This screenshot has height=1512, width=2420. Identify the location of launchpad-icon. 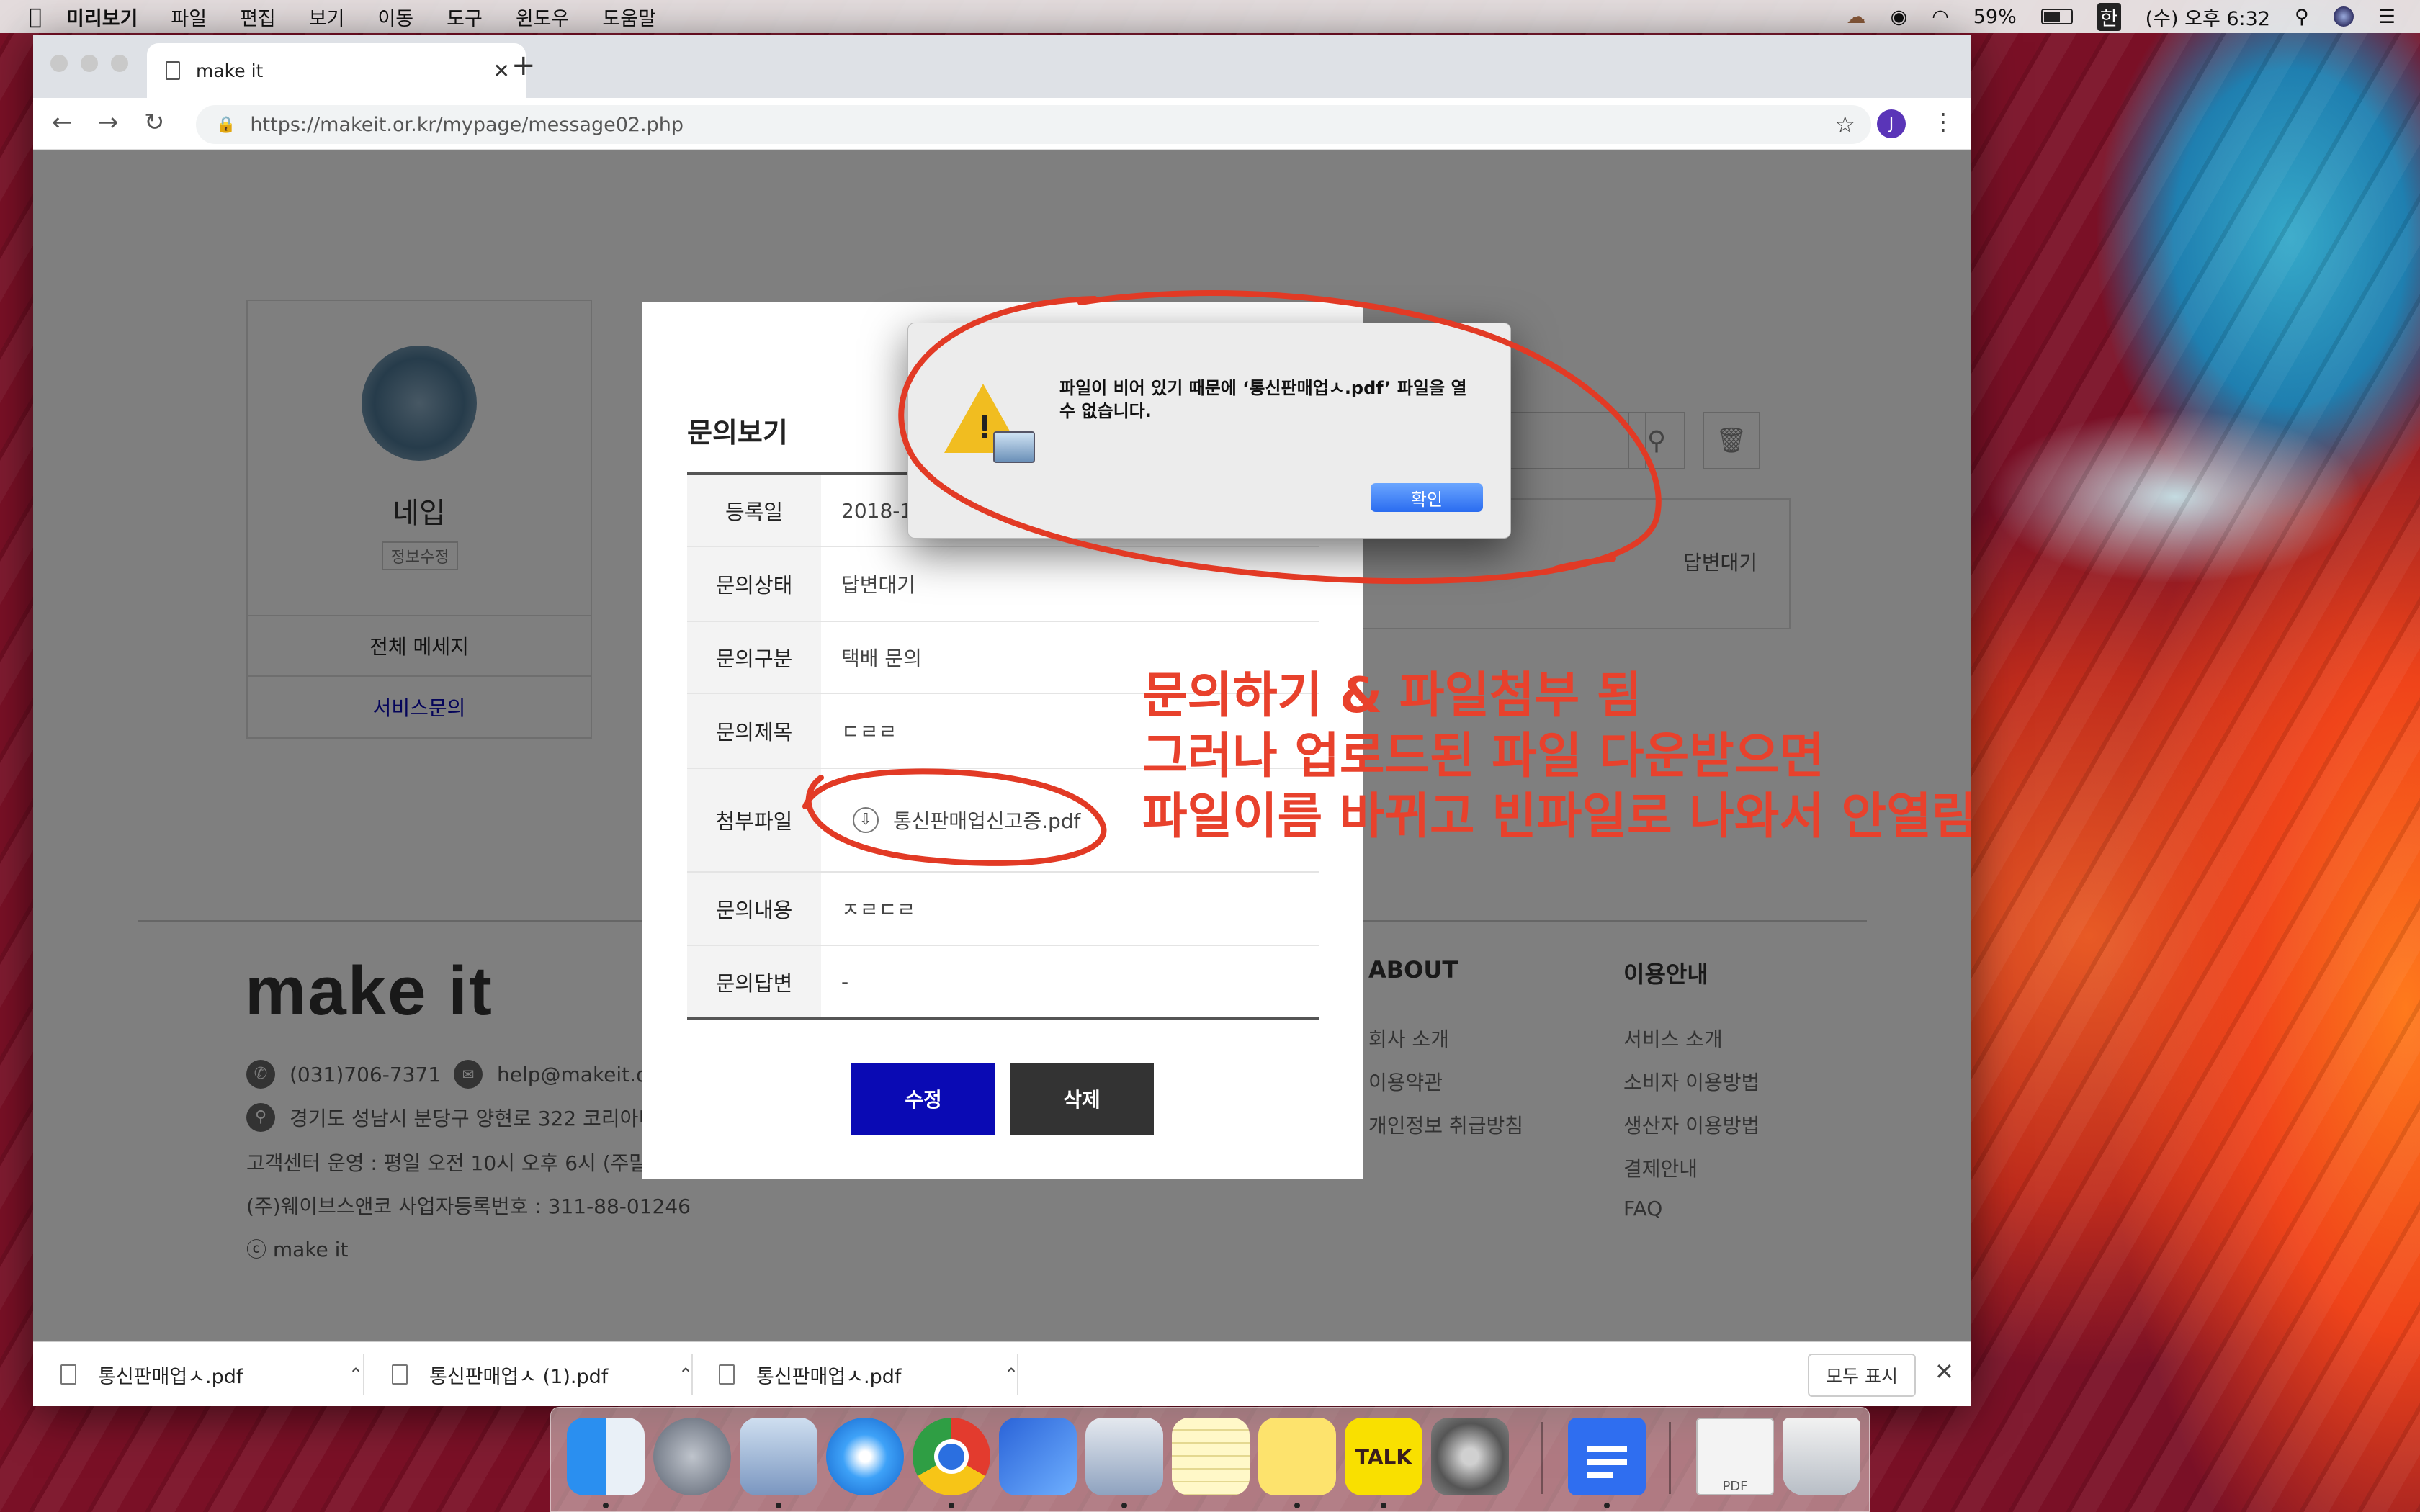
(692, 1456).